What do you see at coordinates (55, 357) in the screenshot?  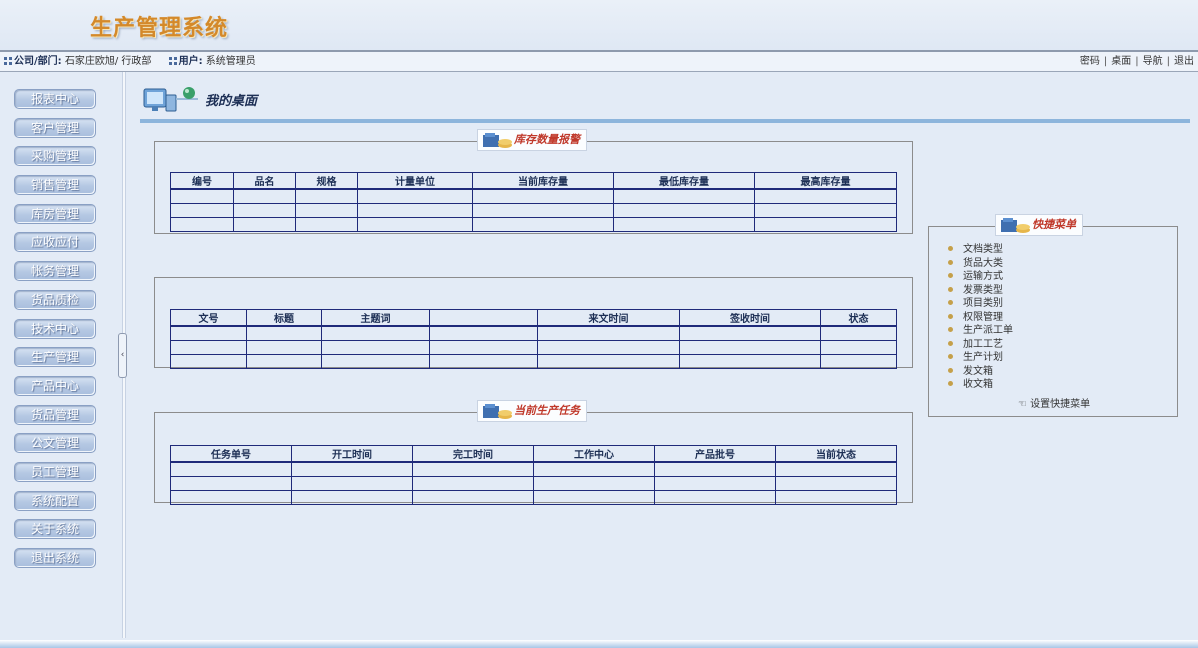 I see `nav-production: 生产管理` at bounding box center [55, 357].